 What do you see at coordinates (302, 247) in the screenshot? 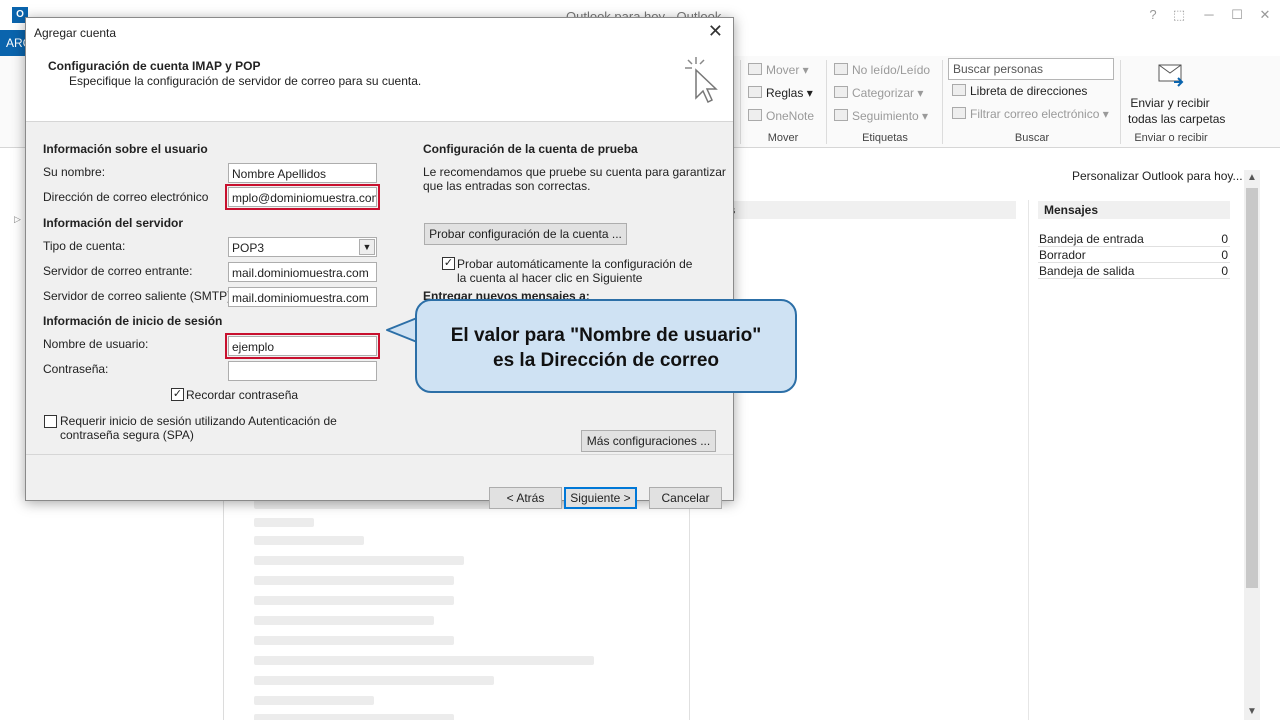
I see `account-type-select: POP3 ▼` at bounding box center [302, 247].